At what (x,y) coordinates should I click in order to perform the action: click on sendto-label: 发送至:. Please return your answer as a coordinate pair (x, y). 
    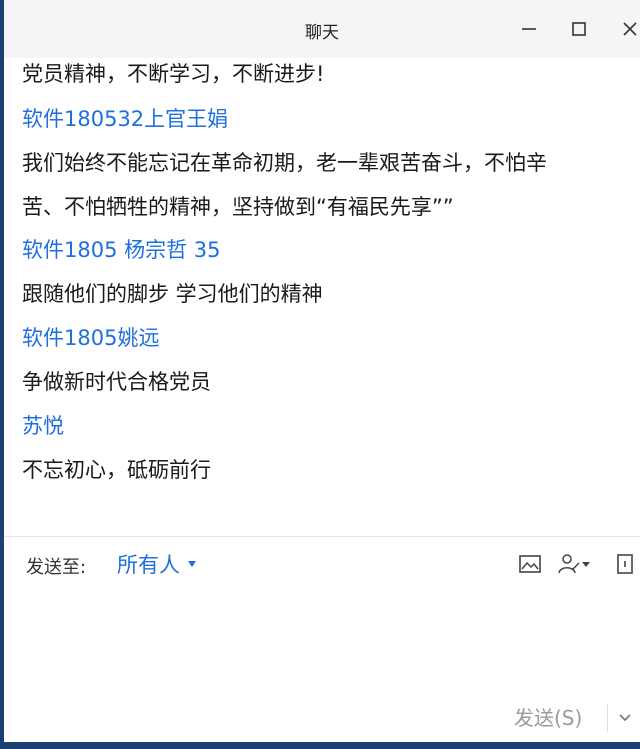
    Looking at the image, I should click on (56, 567).